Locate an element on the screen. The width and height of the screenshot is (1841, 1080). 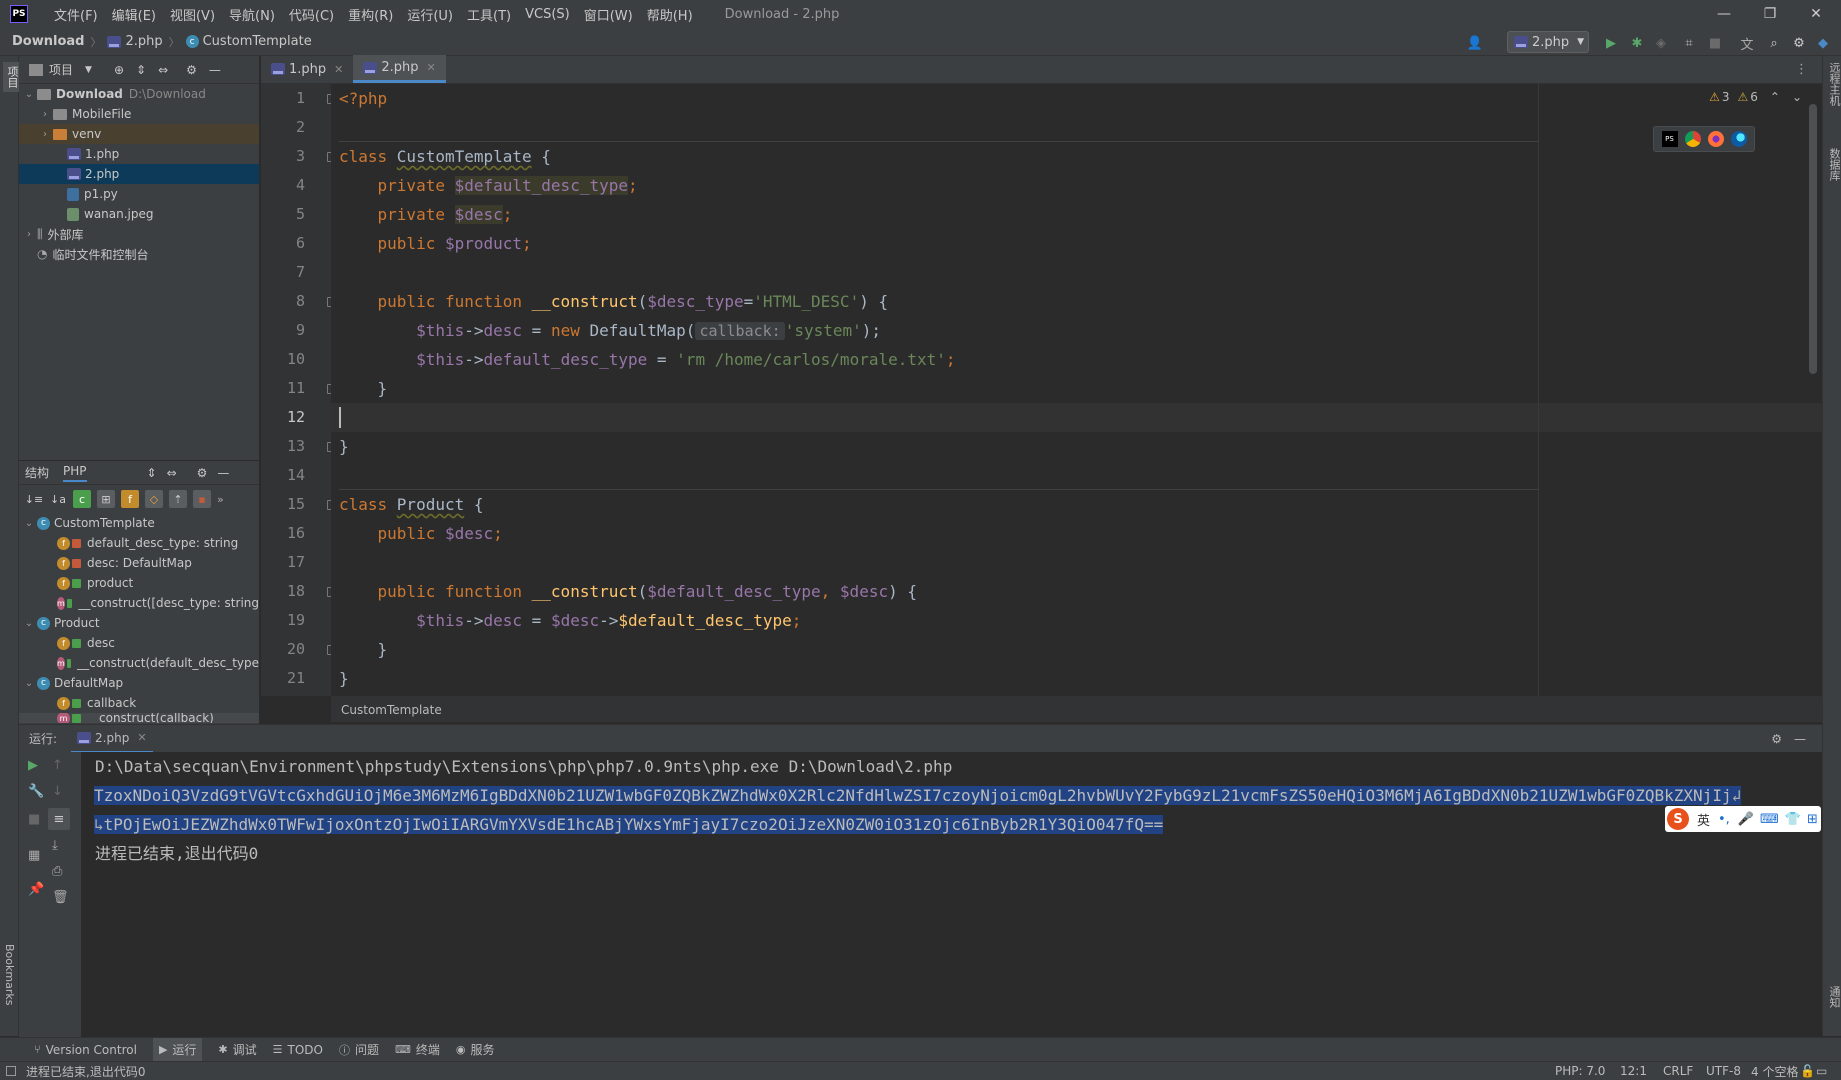
menu-vcs: VCS(S) is located at coordinates (547, 14).